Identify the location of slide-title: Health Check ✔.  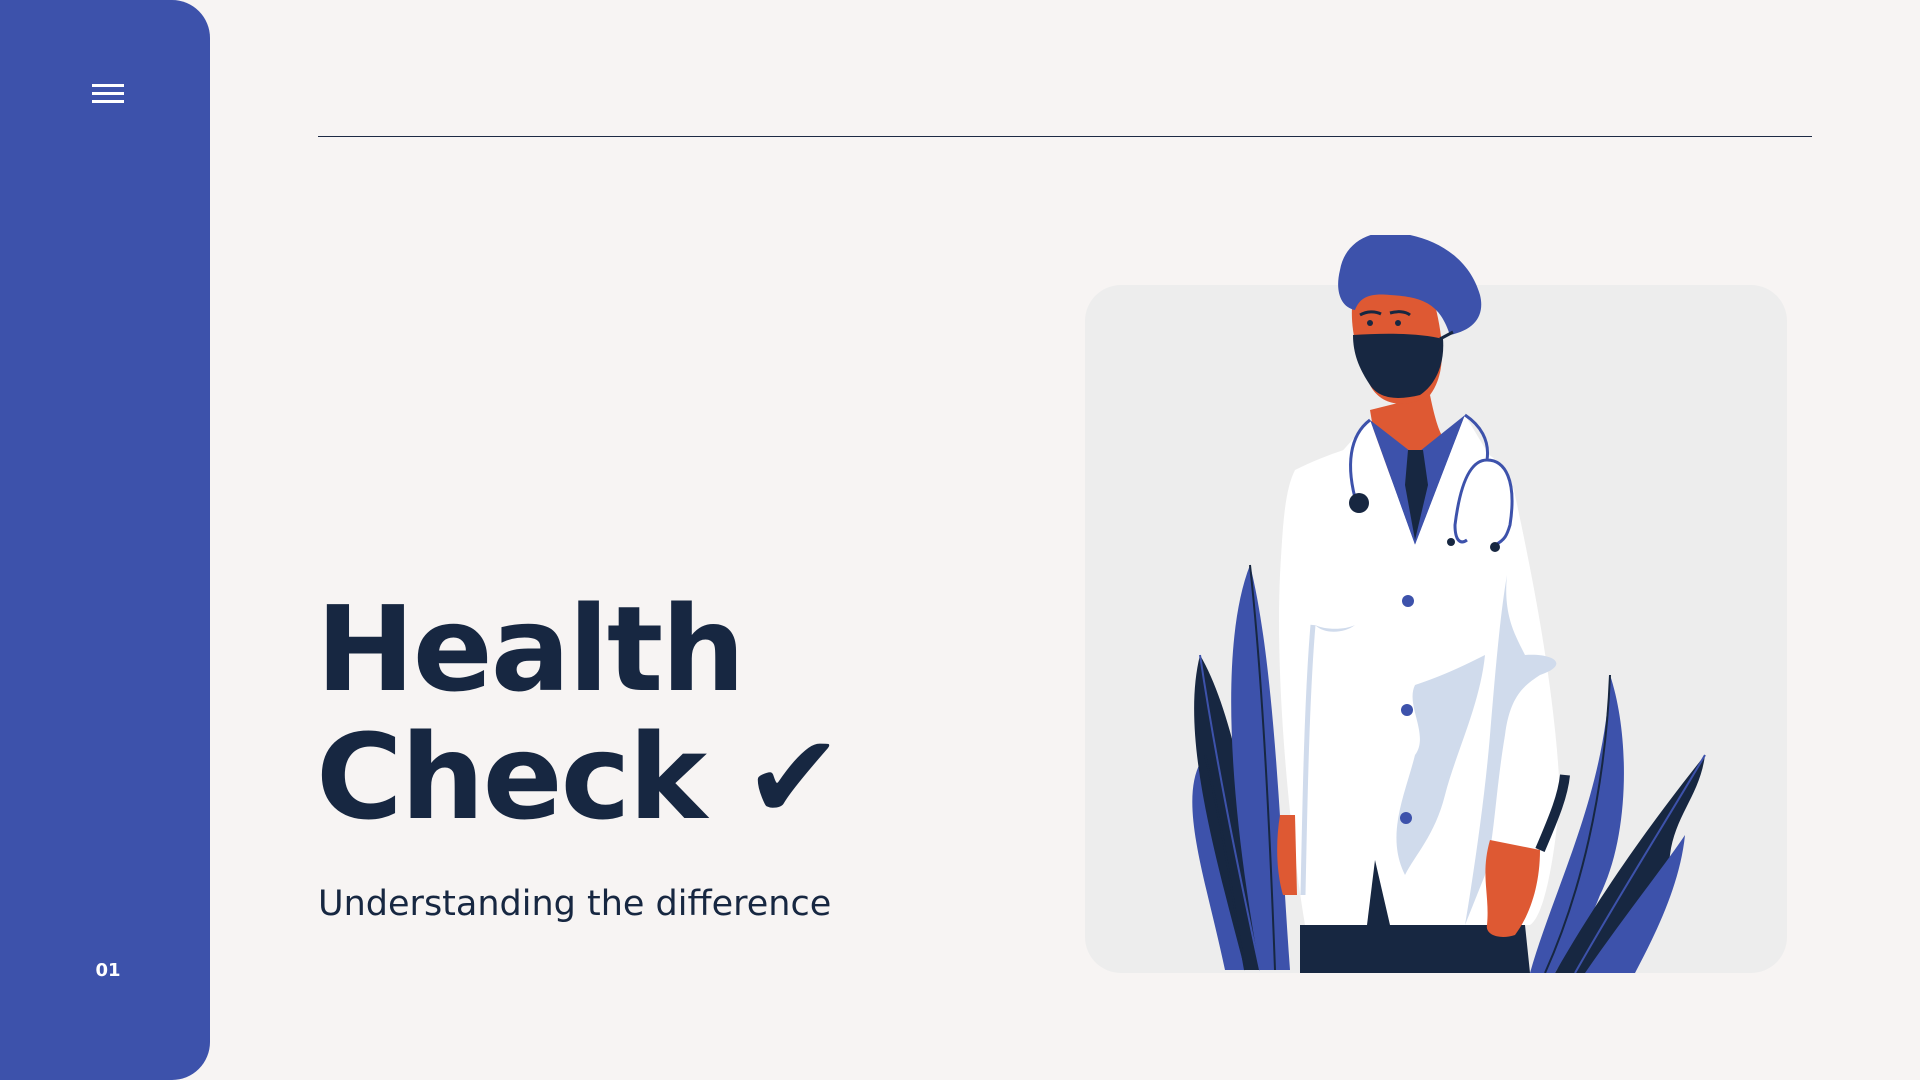
(579, 713).